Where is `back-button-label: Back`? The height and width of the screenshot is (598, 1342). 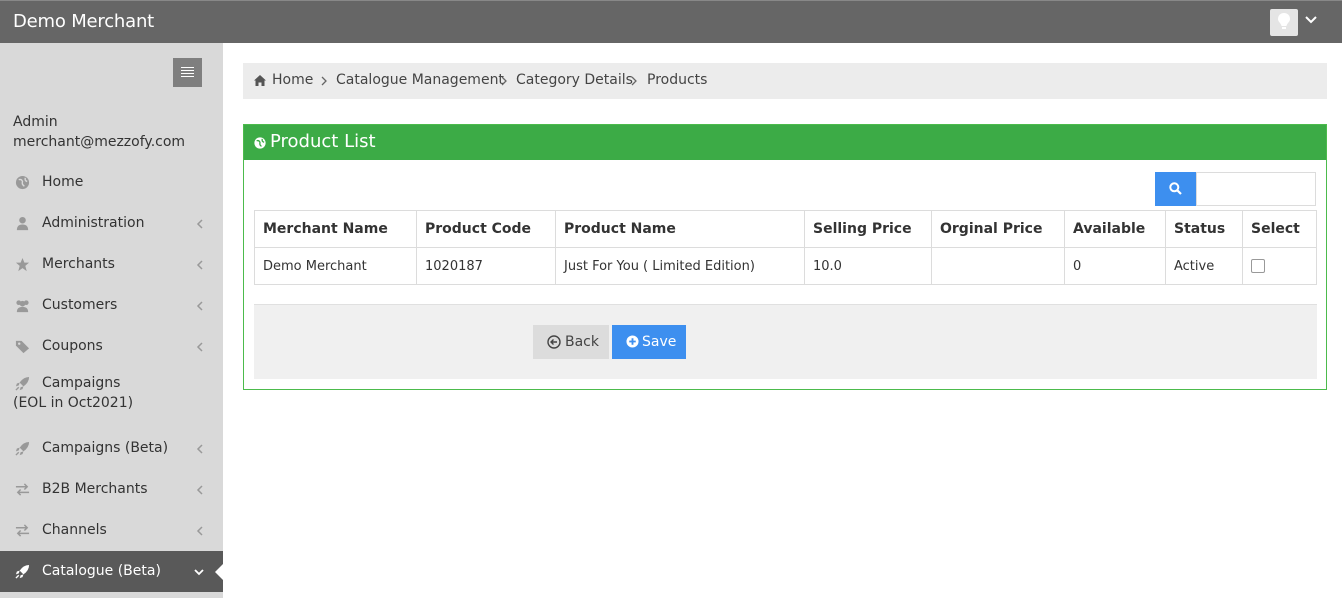 back-button-label: Back is located at coordinates (582, 342).